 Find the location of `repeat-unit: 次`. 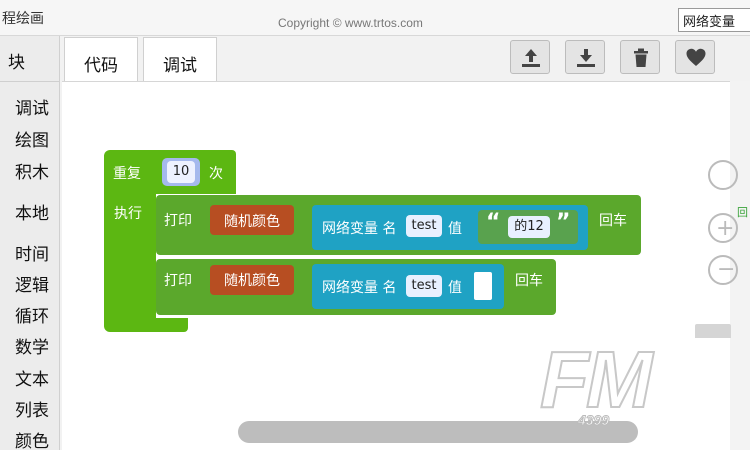

repeat-unit: 次 is located at coordinates (216, 174).